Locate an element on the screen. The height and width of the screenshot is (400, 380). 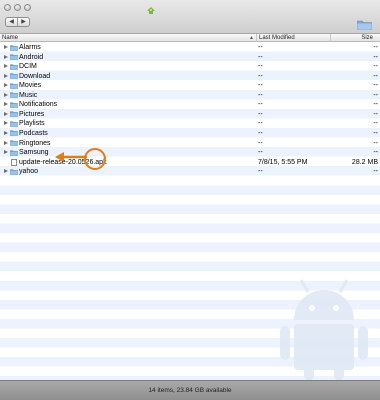
file-name: DCIM is located at coordinates (28, 67).